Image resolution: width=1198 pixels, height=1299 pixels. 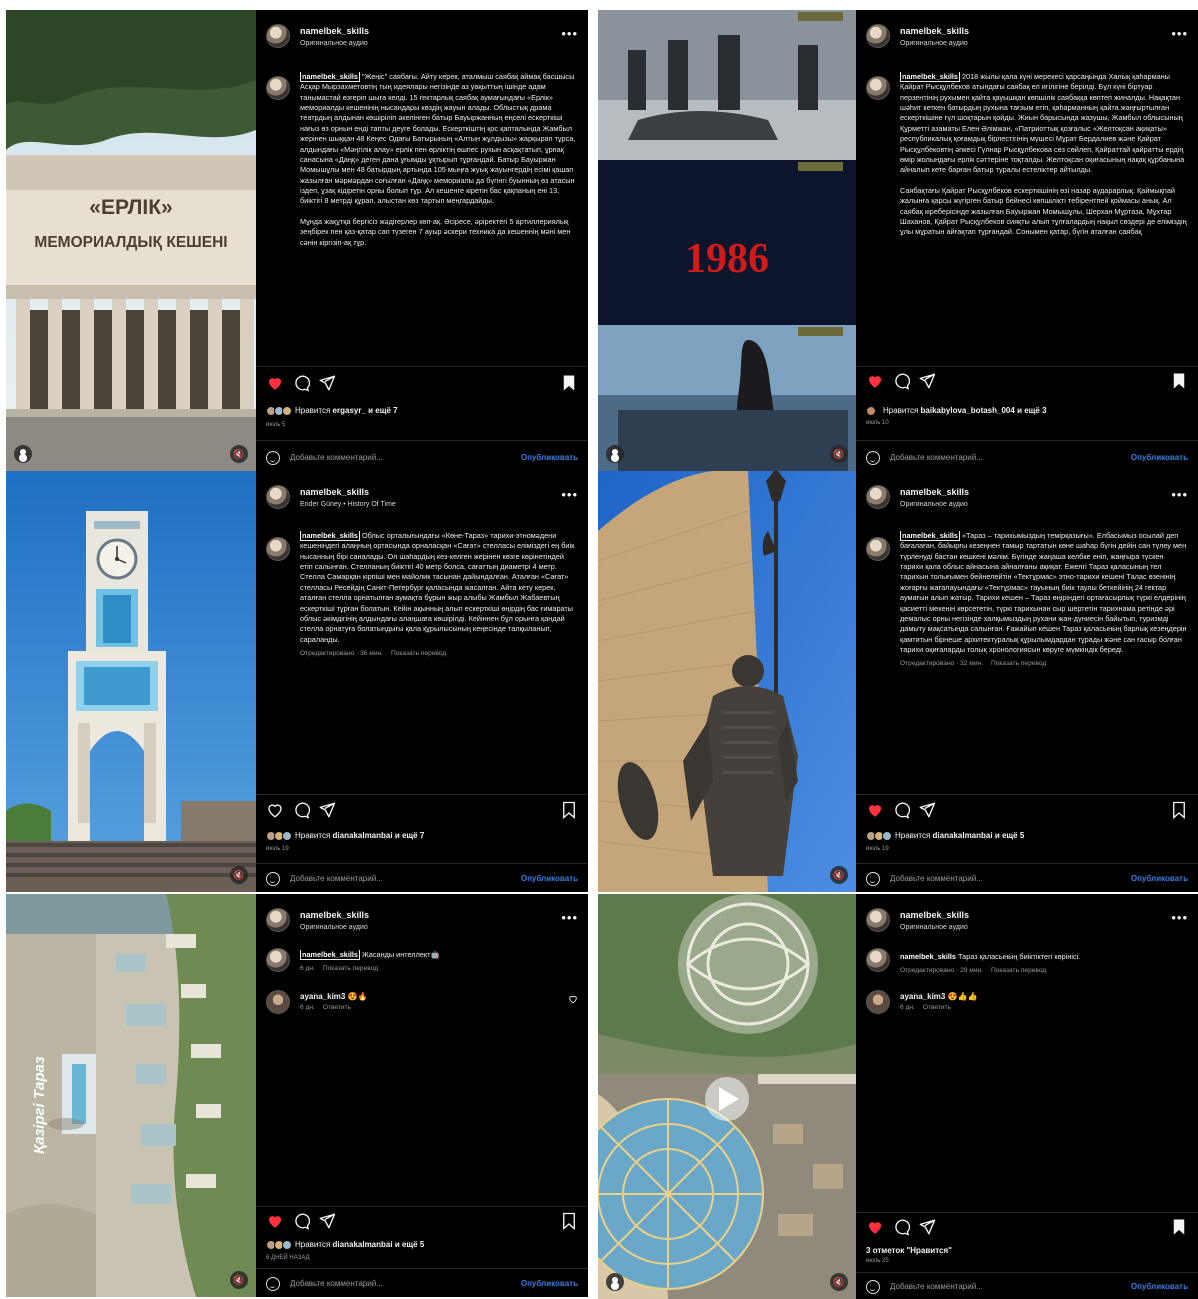 What do you see at coordinates (727, 240) in the screenshot?
I see `post-media-2: 1986 🔇` at bounding box center [727, 240].